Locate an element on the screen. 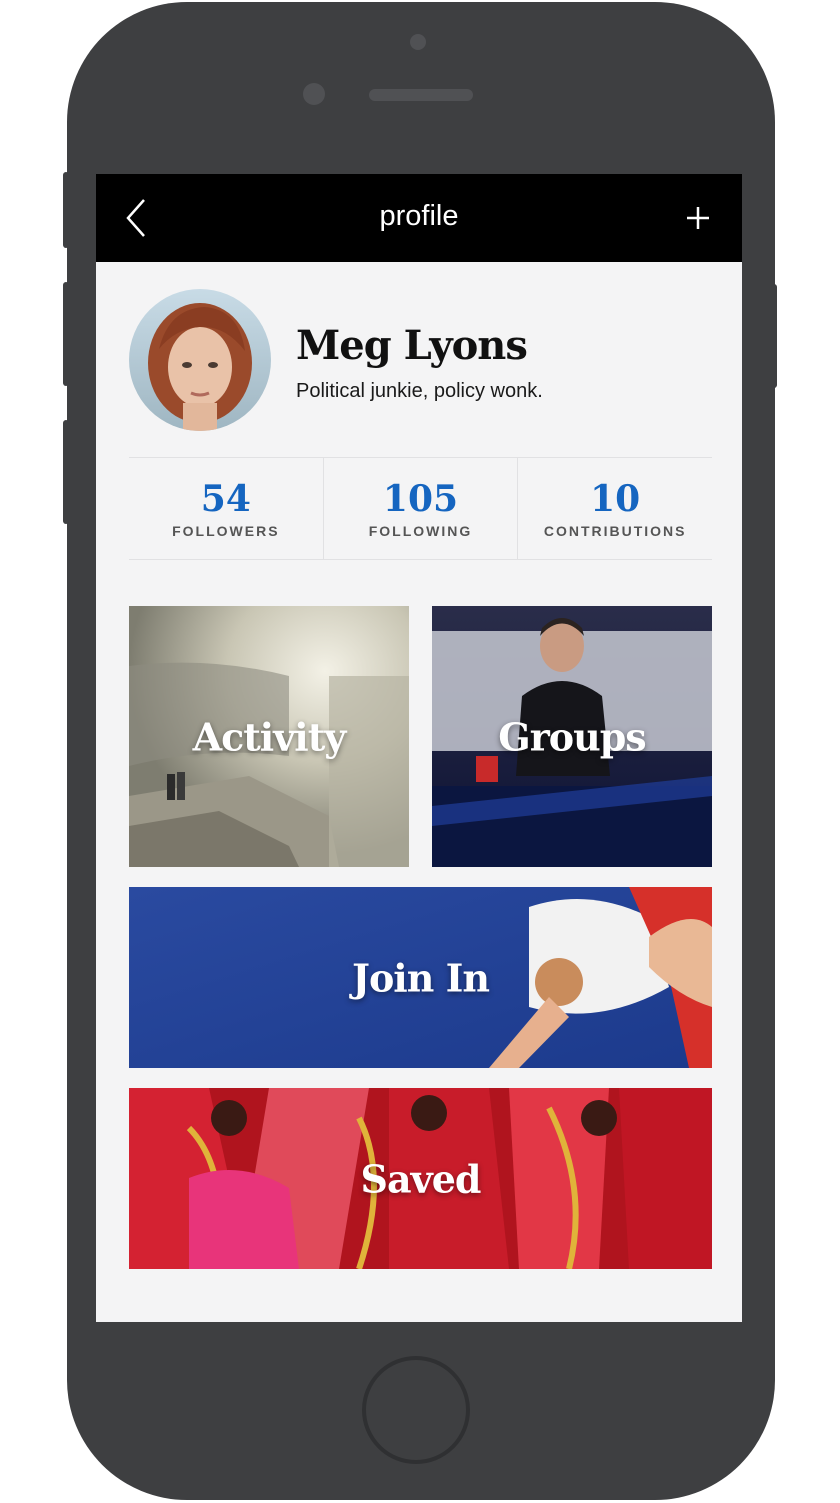 The width and height of the screenshot is (840, 1503). volume-up-button is located at coordinates (66, 334).